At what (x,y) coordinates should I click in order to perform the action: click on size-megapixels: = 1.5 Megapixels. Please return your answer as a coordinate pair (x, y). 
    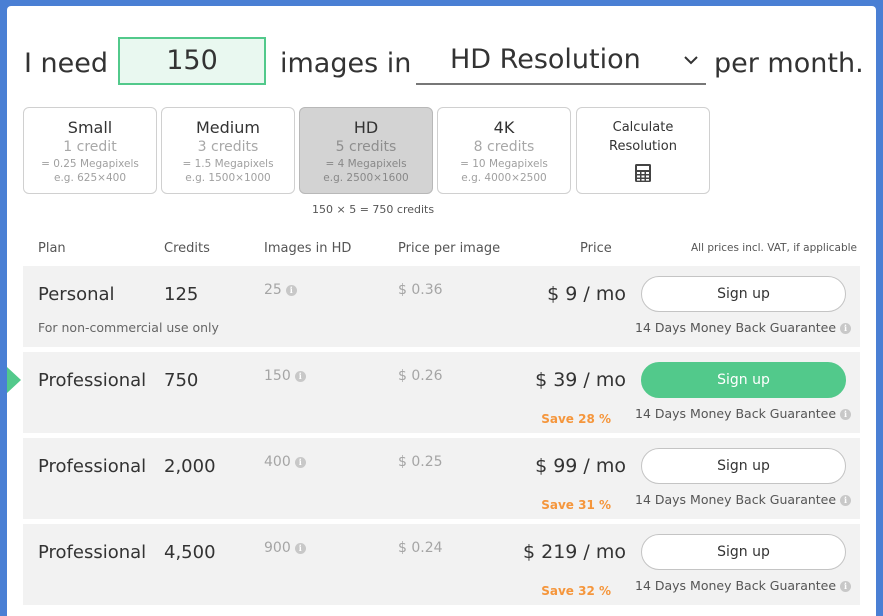
    Looking at the image, I should click on (228, 164).